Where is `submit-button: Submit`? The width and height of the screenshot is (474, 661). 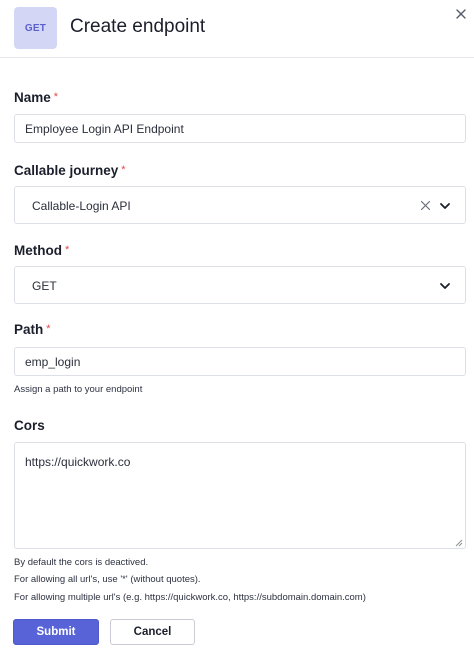 submit-button: Submit is located at coordinates (56, 632).